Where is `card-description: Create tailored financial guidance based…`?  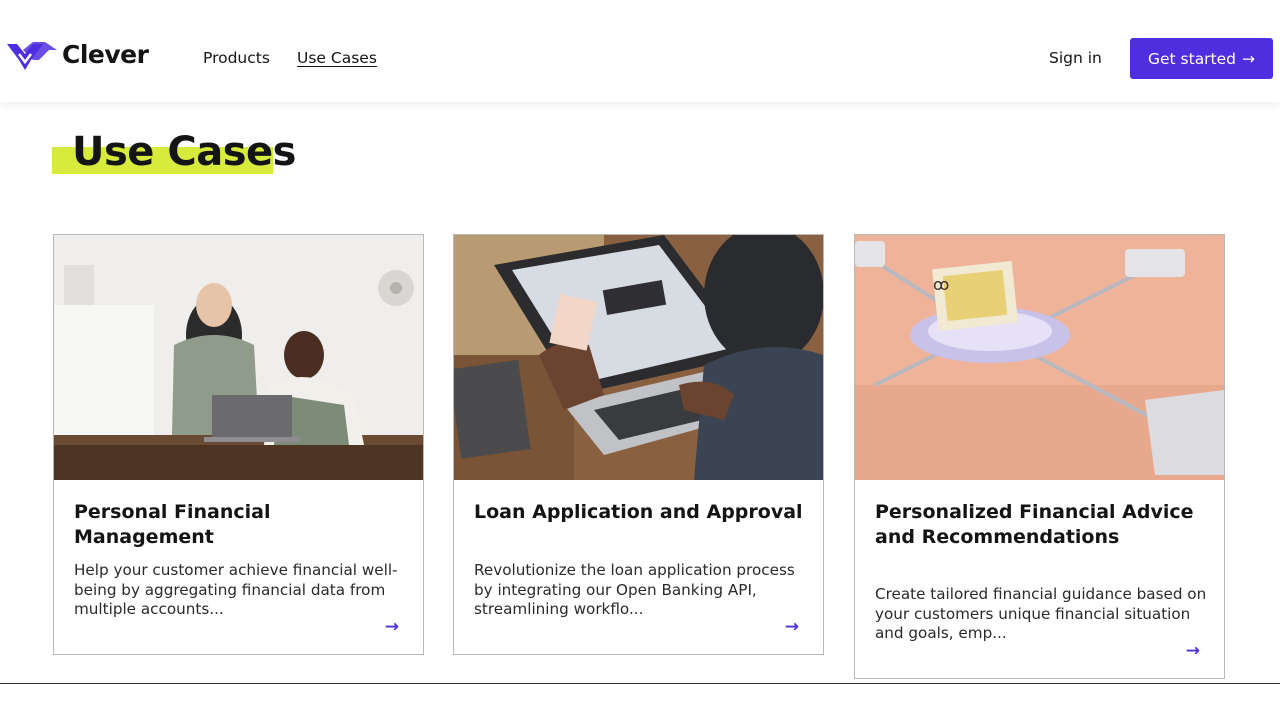 card-description: Create tailored financial guidance based… is located at coordinates (1041, 613).